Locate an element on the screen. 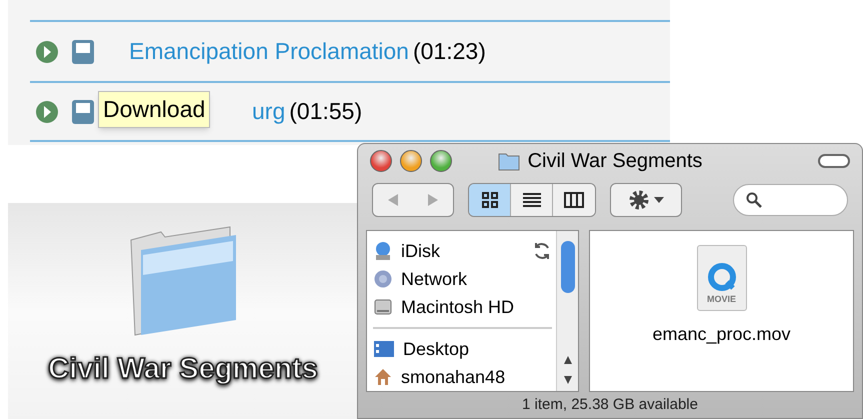 The height and width of the screenshot is (419, 863). action-menu-button is located at coordinates (646, 200).